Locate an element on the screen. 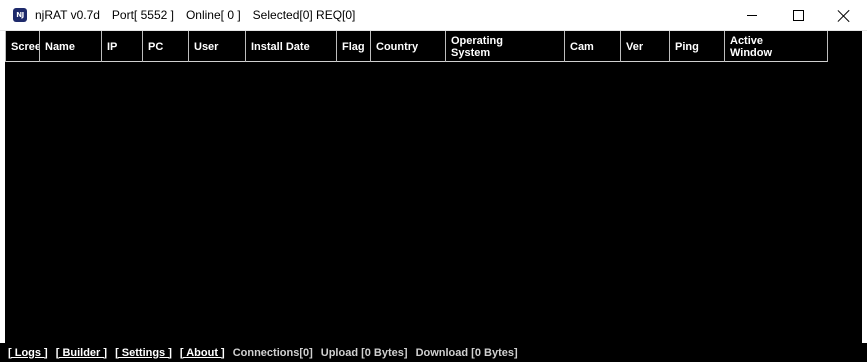 The height and width of the screenshot is (362, 867). minimize-button is located at coordinates (752, 15).